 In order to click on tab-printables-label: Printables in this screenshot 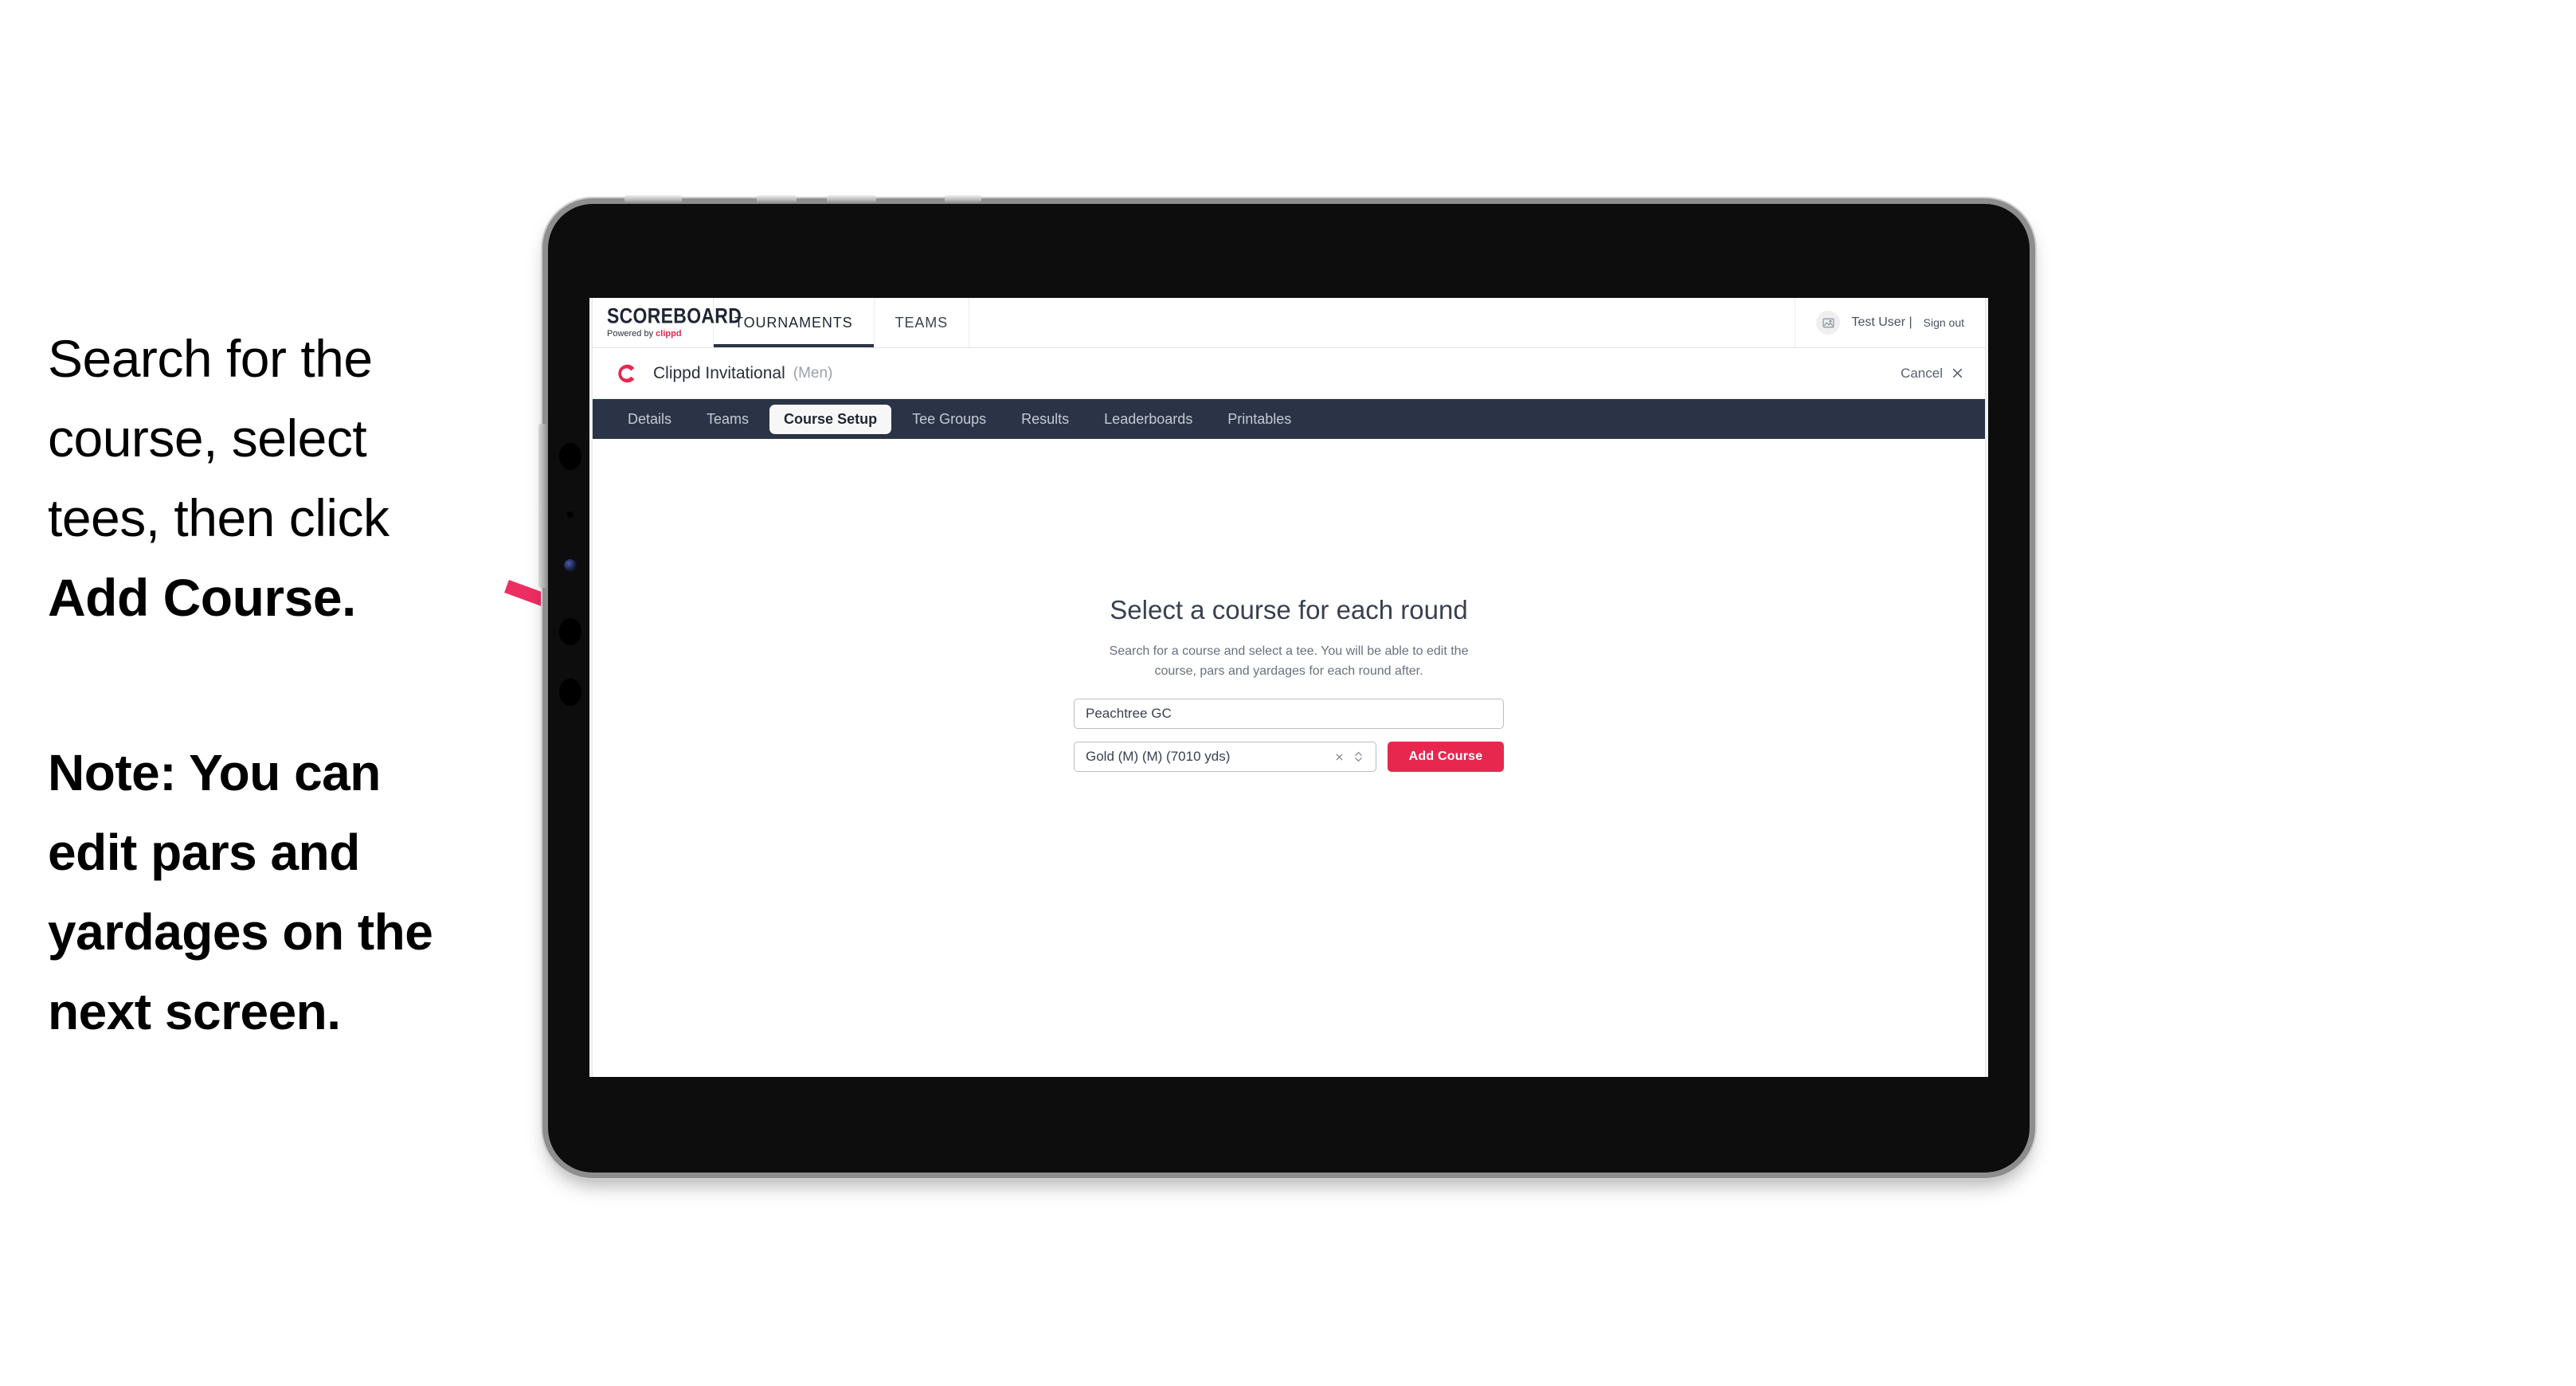, I will do `click(1259, 418)`.